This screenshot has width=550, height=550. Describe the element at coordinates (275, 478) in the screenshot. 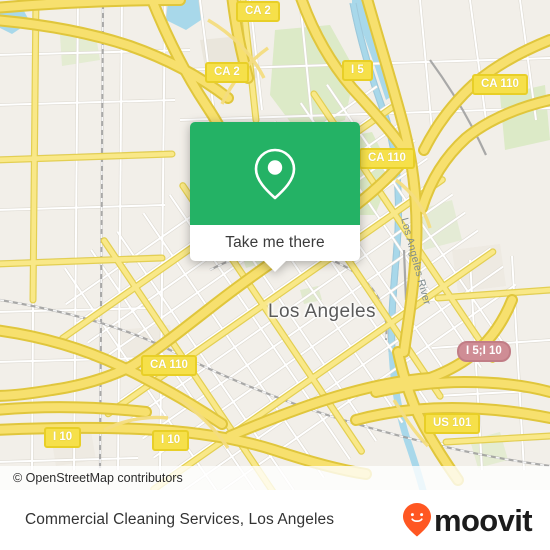

I see `map-attribution-bar: © OpenStreetMap contributors` at that location.